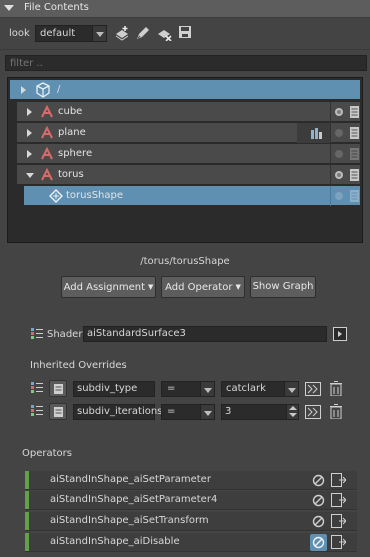  Describe the element at coordinates (185, 261) in the screenshot. I see `selected-path: /torus/torusShape` at that location.